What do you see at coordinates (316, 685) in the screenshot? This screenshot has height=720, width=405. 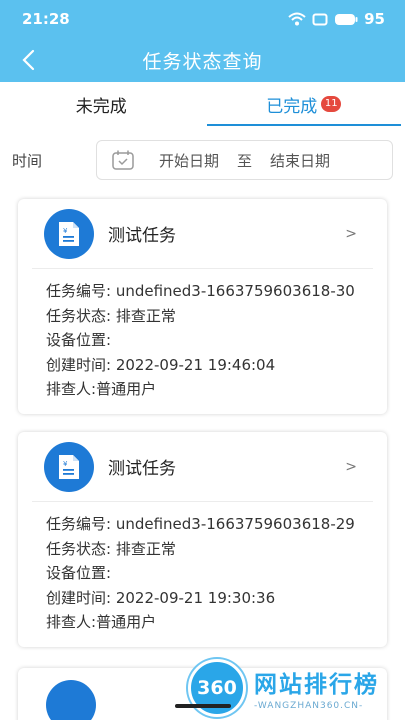 I see `watermark-title: 网站排行榜` at bounding box center [316, 685].